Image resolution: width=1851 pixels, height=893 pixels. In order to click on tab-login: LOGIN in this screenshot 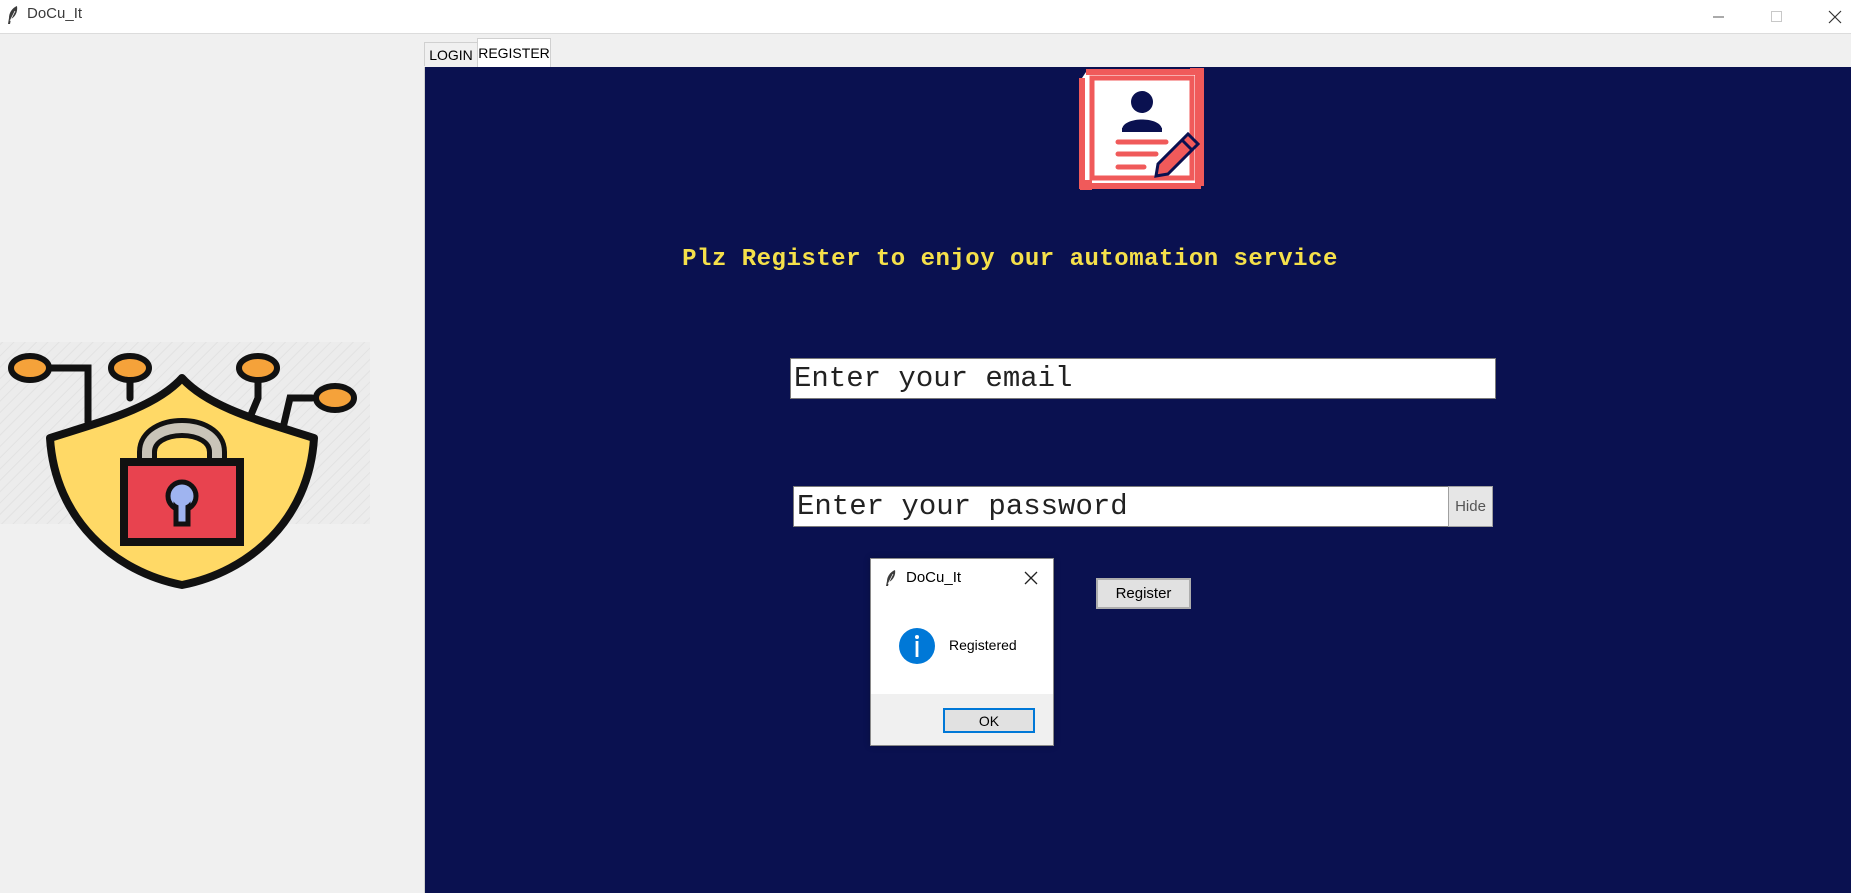, I will do `click(451, 54)`.